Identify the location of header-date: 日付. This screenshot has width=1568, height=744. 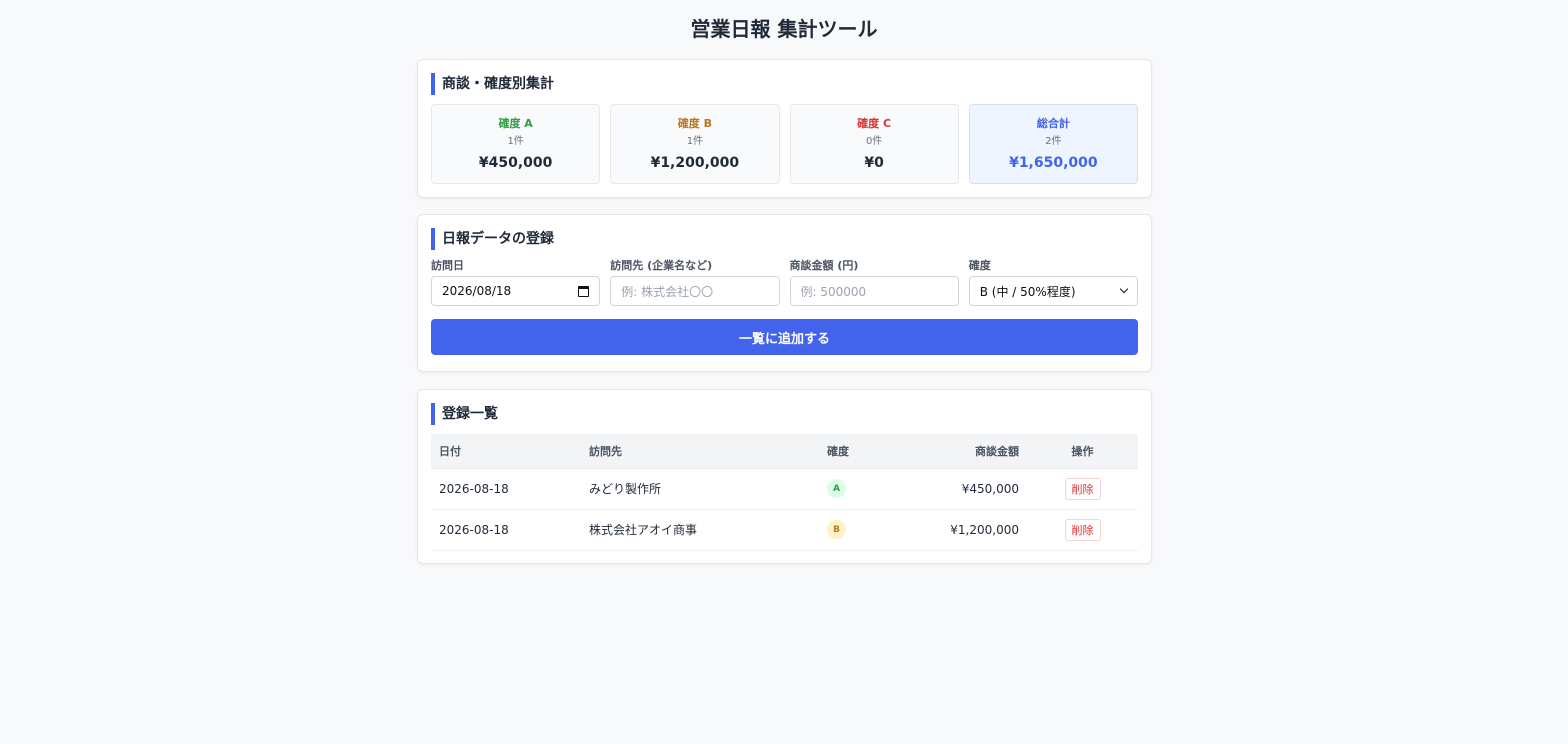
(506, 451).